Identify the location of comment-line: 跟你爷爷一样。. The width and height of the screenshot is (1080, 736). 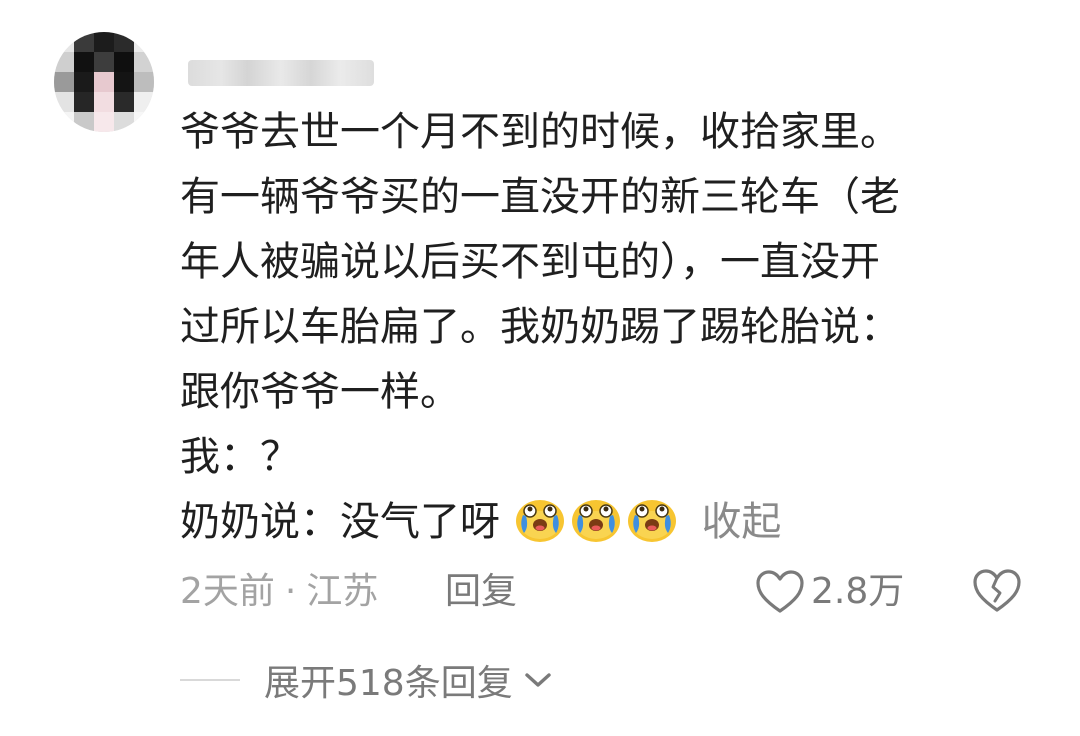
(320, 392).